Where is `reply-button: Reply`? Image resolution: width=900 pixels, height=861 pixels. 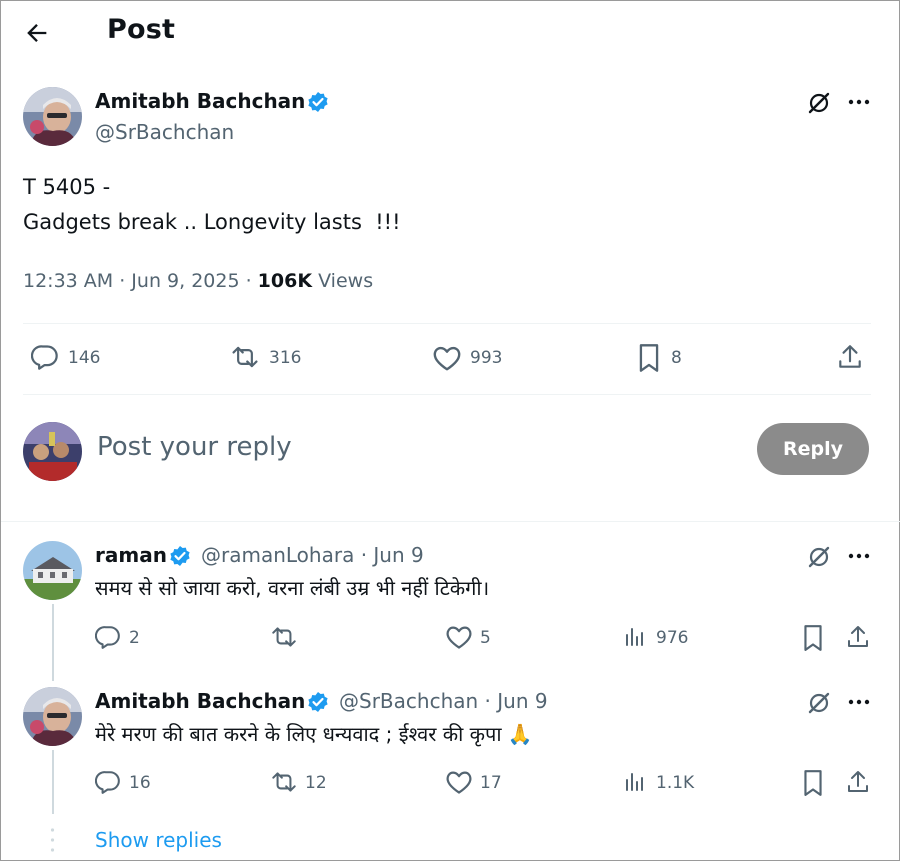
reply-button: Reply is located at coordinates (813, 449).